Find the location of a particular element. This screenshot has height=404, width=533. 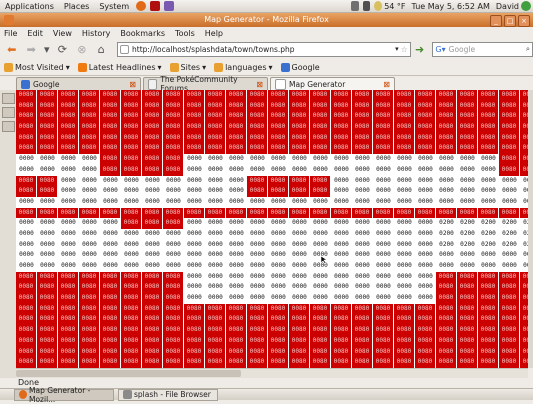

forward-arrow-icon: ➡ is located at coordinates (30, 49).